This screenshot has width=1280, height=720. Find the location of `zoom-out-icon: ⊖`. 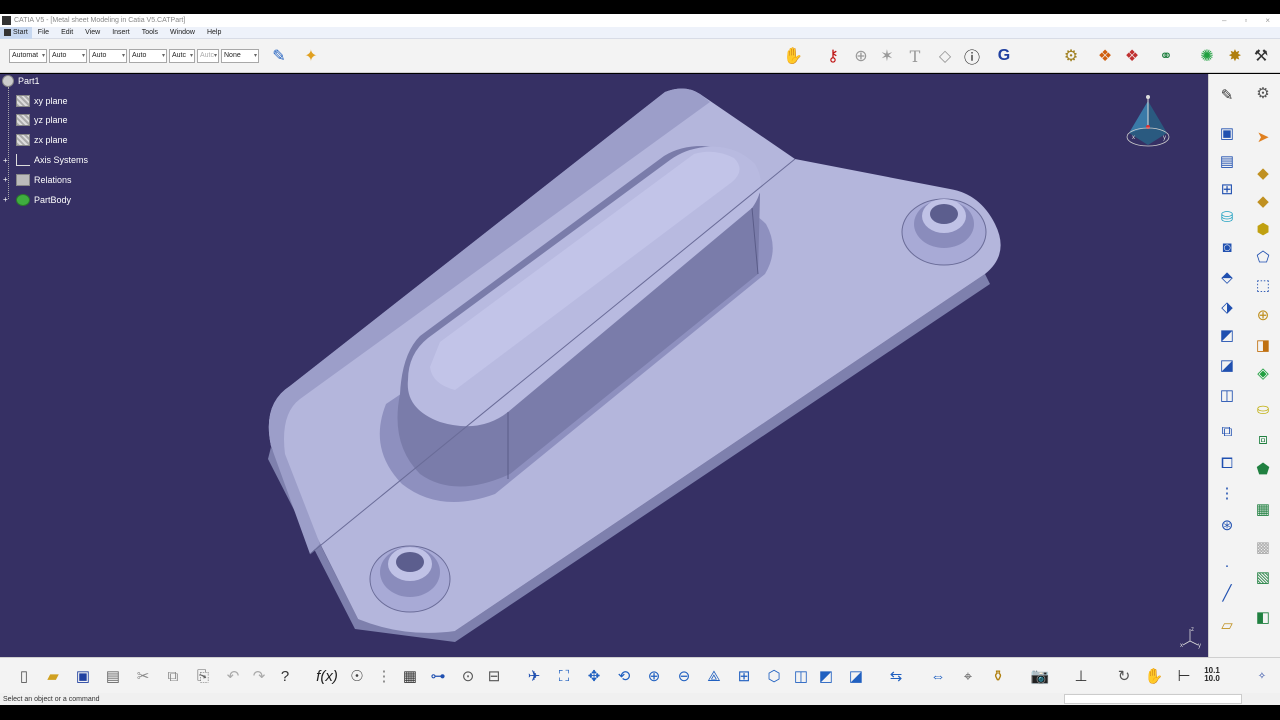

zoom-out-icon: ⊖ is located at coordinates (684, 676).